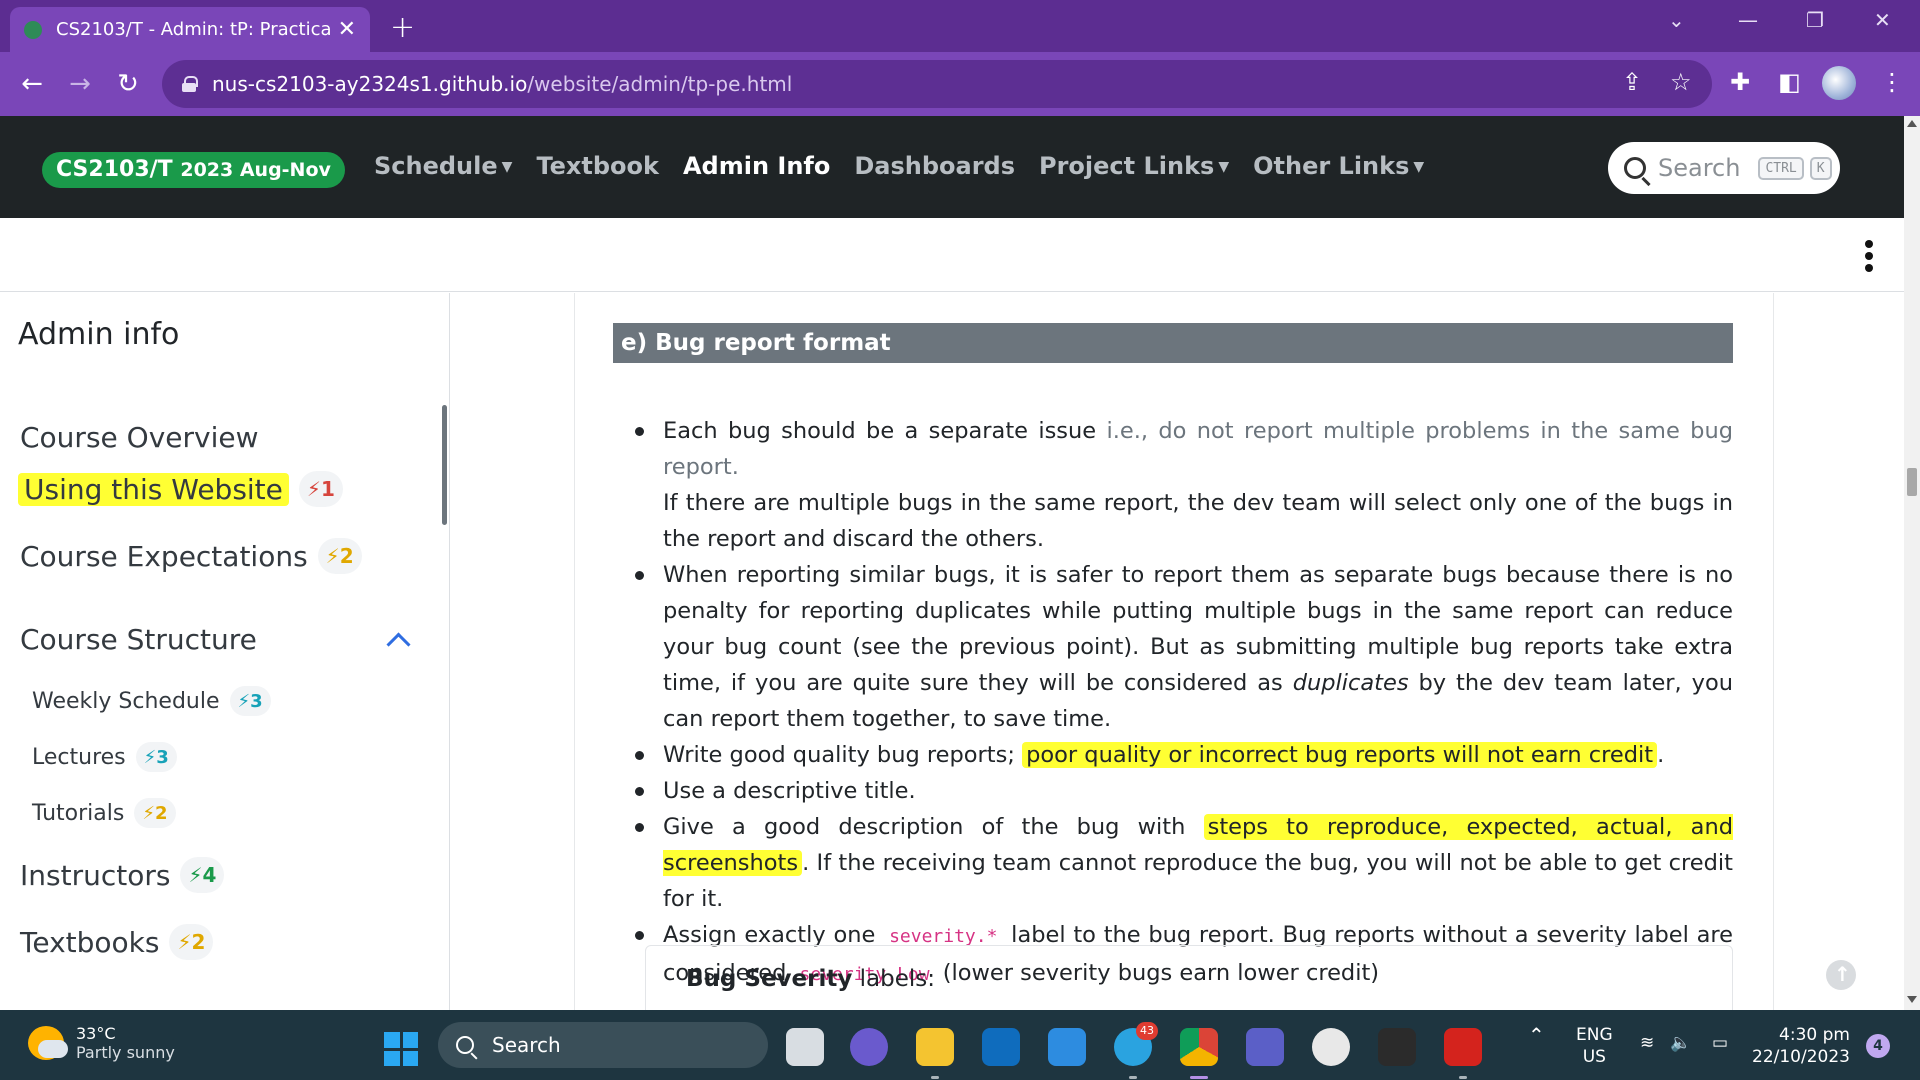  Describe the element at coordinates (155, 813) in the screenshot. I see `badge-lightning-icon: ⚡ 2` at that location.